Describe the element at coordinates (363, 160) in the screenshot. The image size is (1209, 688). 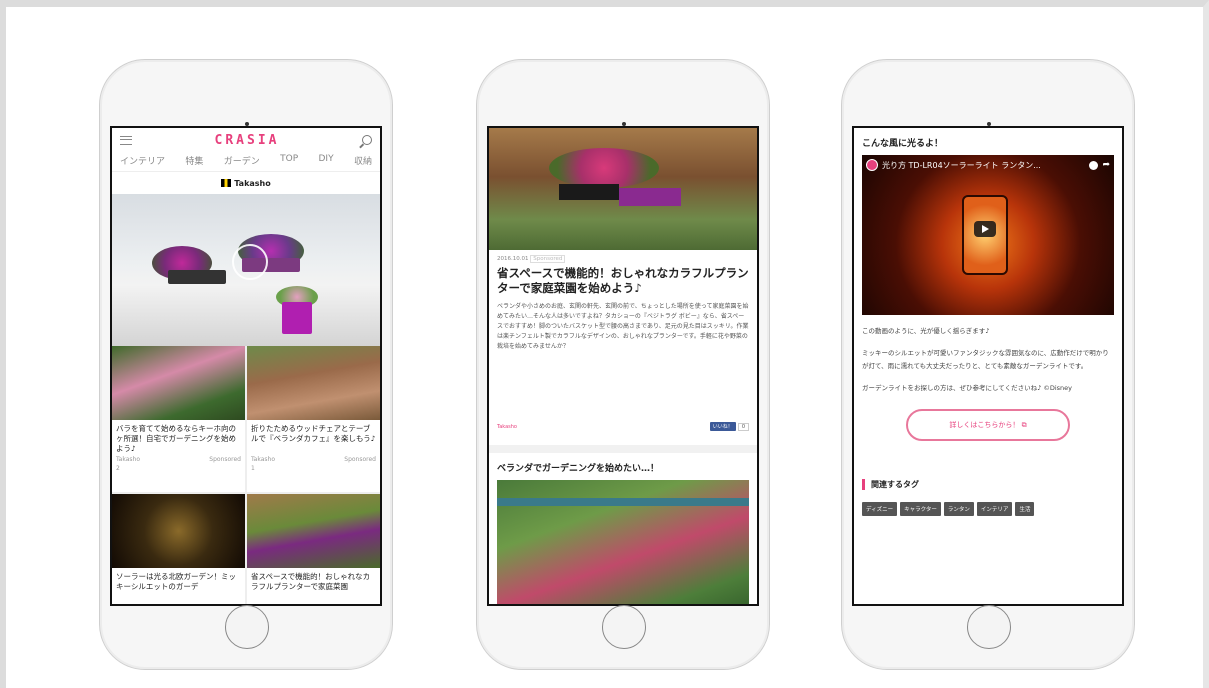
I see `nav-item-storage: 収納` at that location.